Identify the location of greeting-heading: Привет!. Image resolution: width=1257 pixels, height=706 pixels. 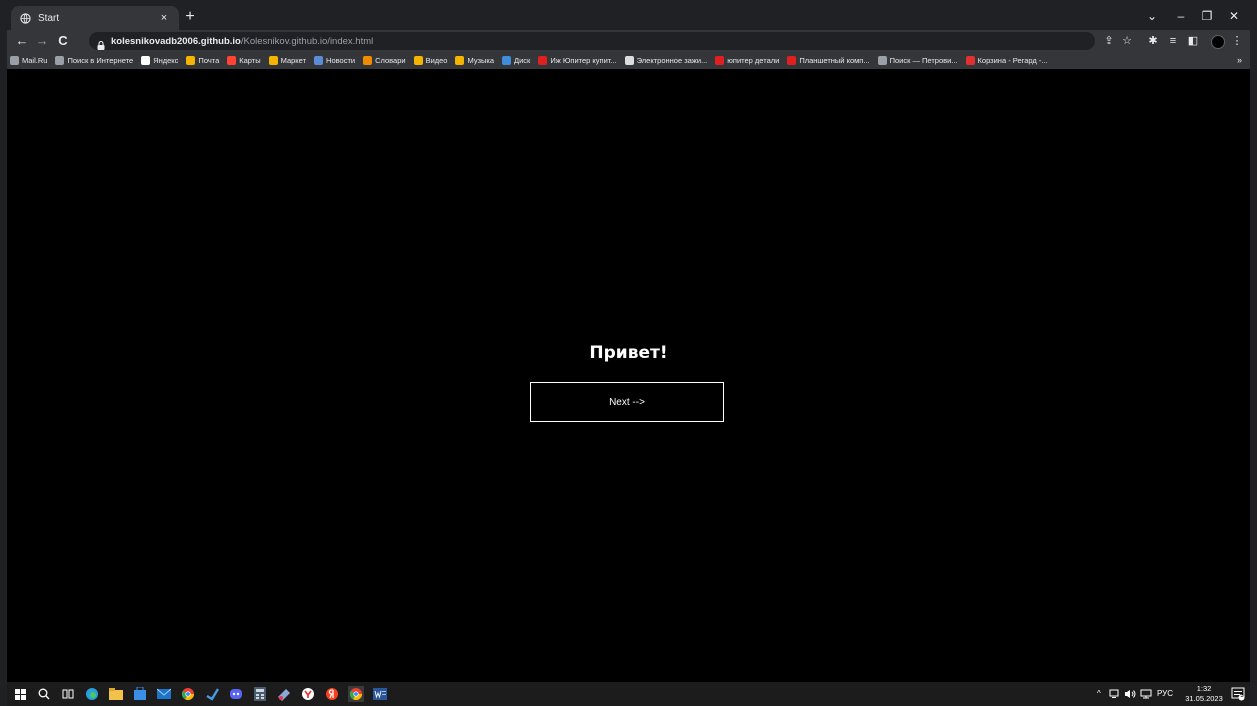
(628, 353).